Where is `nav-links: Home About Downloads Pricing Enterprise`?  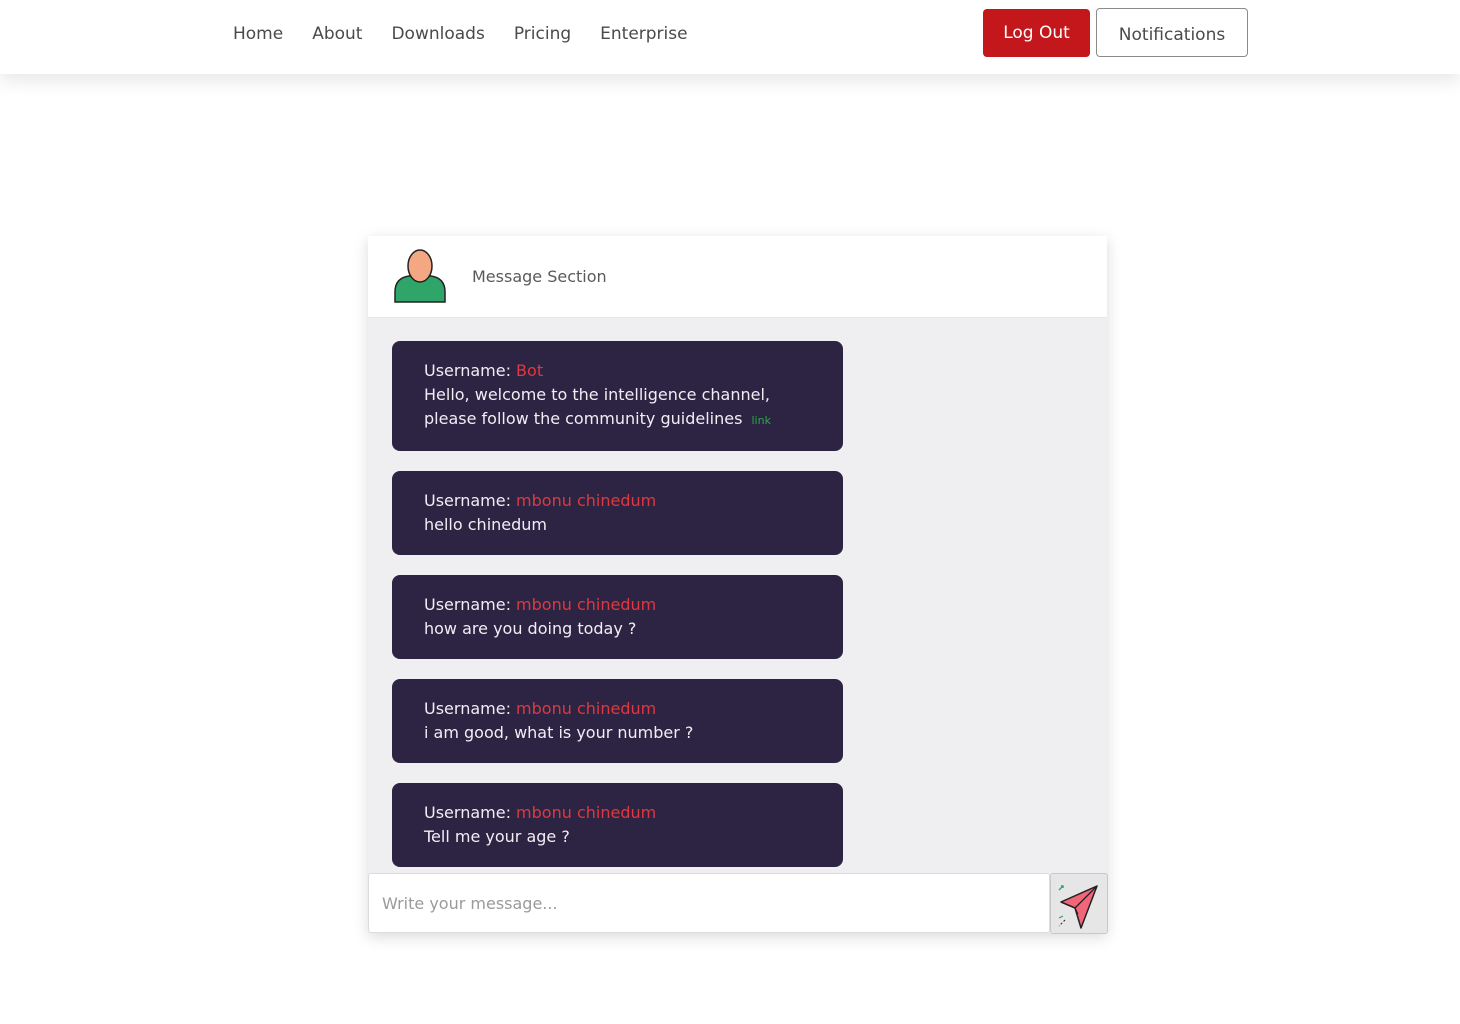 nav-links: Home About Downloads Pricing Enterprise is located at coordinates (460, 34).